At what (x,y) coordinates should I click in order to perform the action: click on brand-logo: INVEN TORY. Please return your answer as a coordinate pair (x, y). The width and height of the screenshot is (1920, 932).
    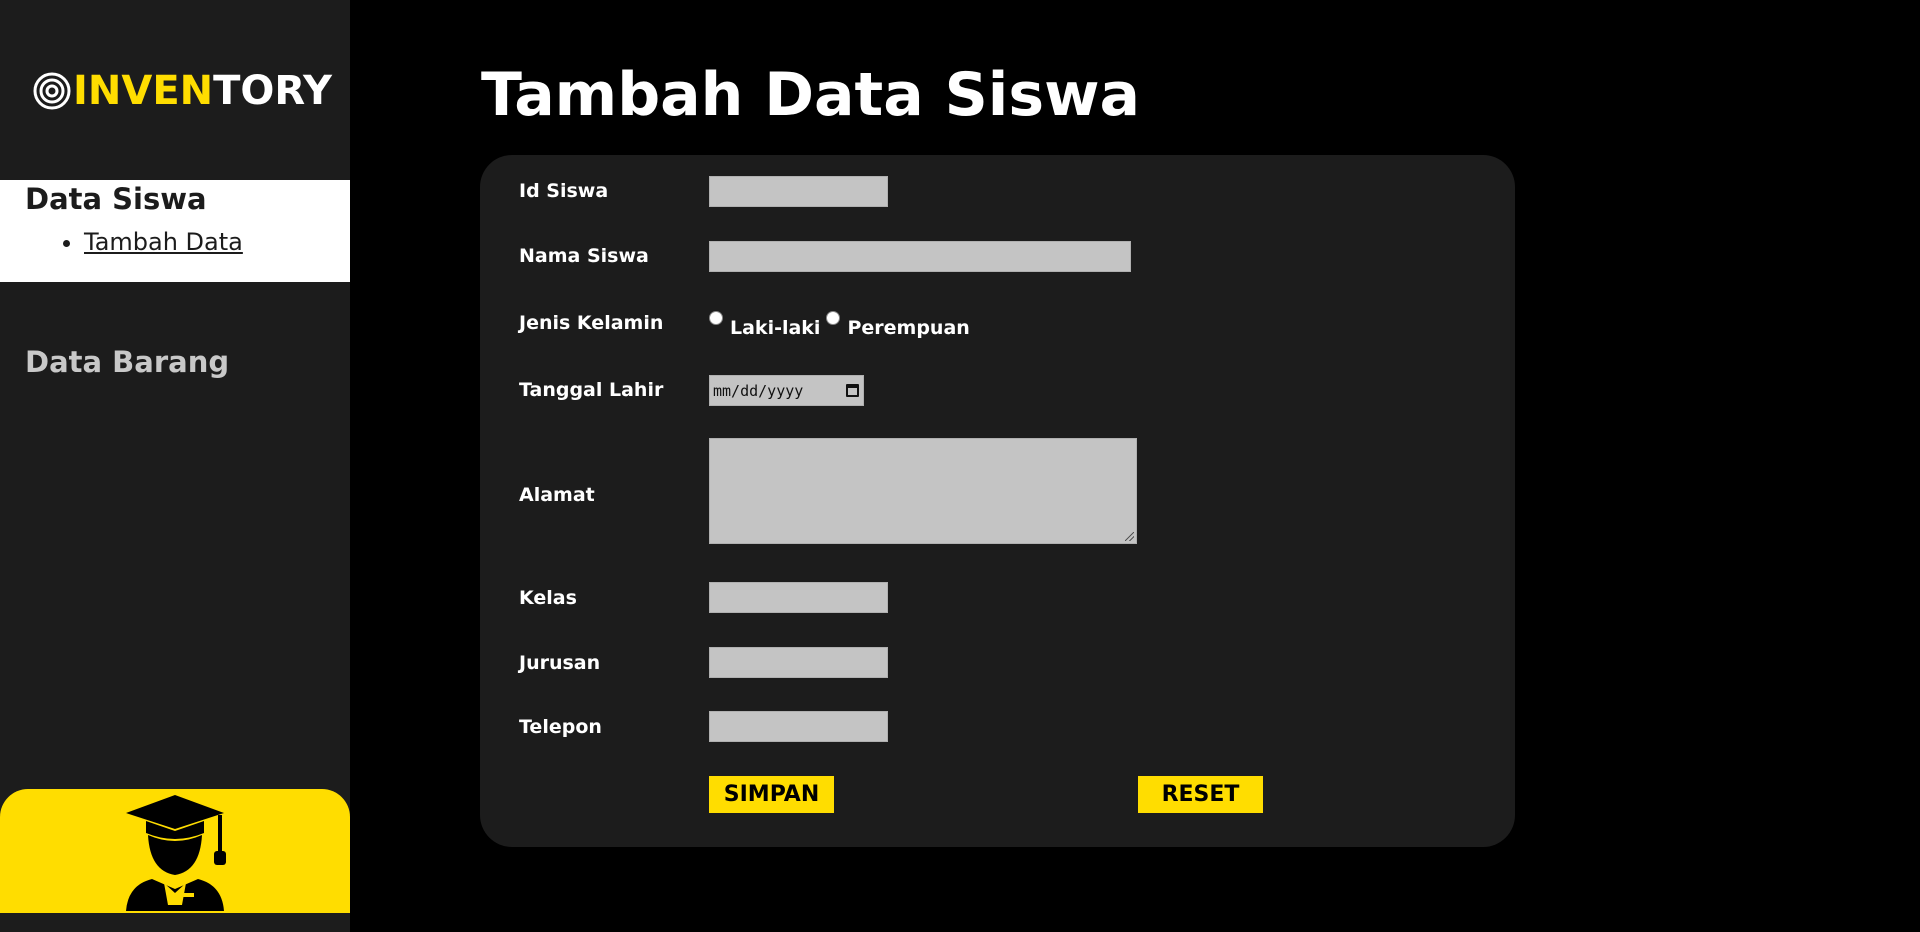
    Looking at the image, I should click on (182, 91).